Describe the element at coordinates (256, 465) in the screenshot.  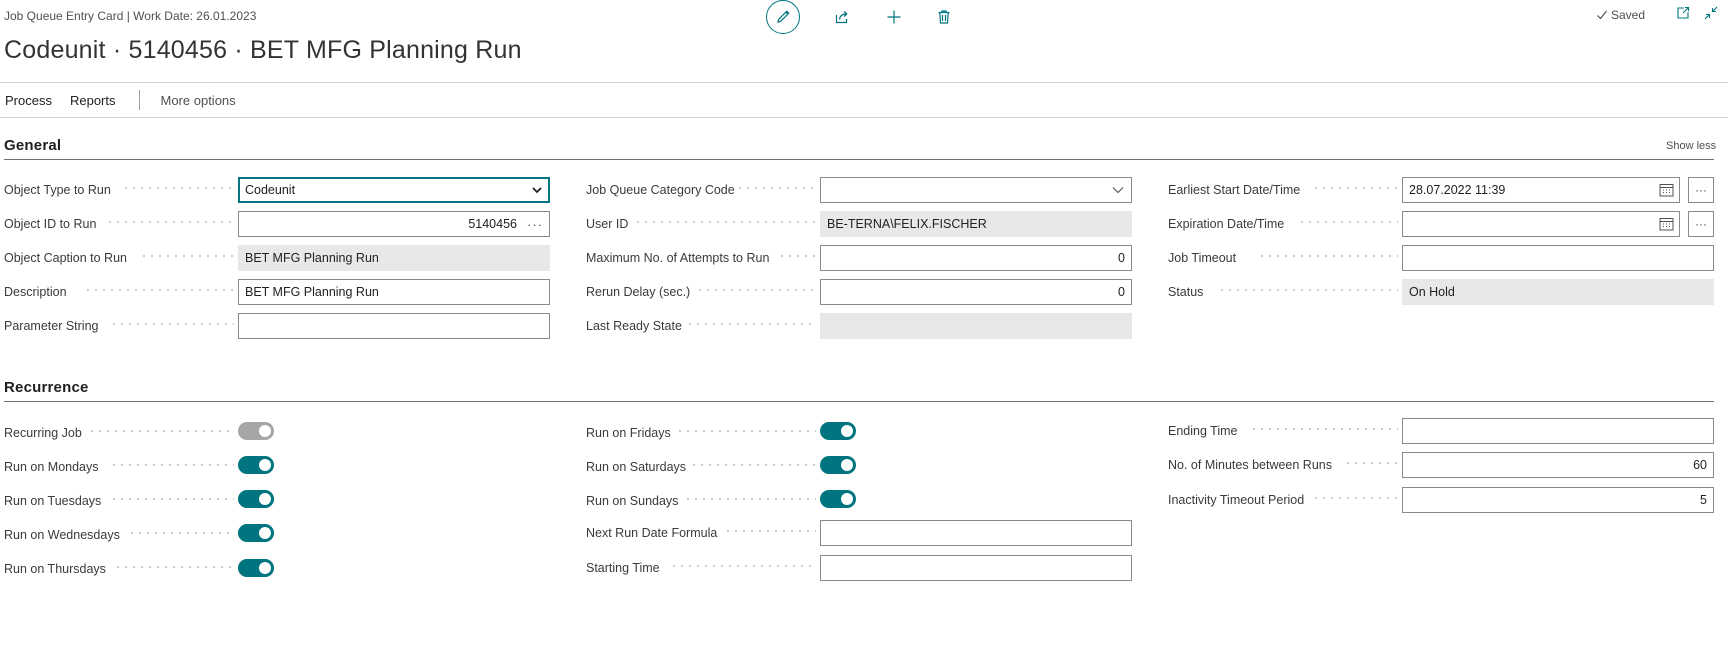
I see `run-on-mondays-toggle` at that location.